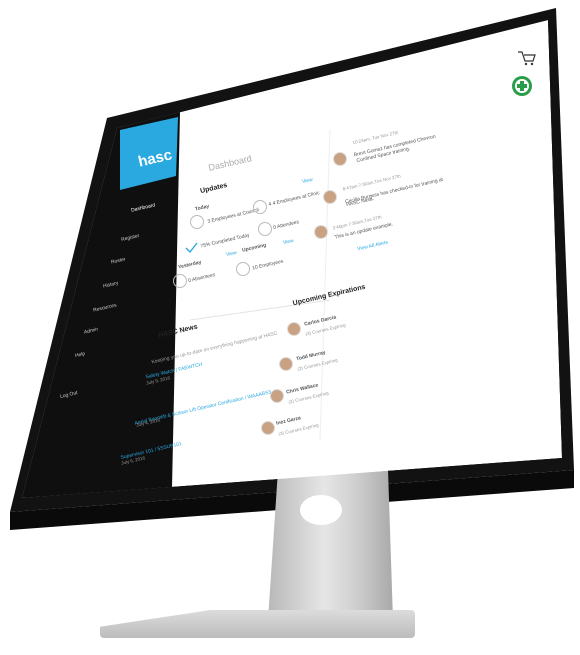 The width and height of the screenshot is (580, 655). Describe the element at coordinates (260, 207) in the screenshot. I see `employees-clinic-icon` at that location.